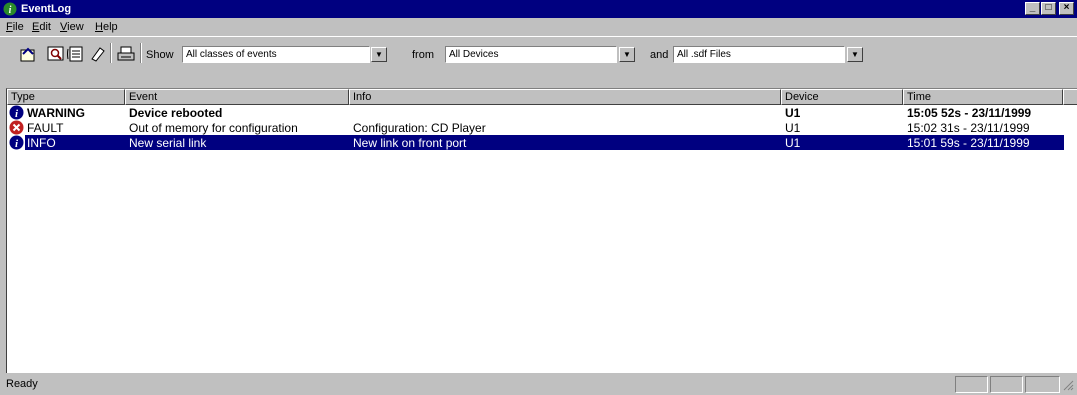 The height and width of the screenshot is (395, 1077). I want to click on event-class-select: All classes of events, so click(276, 54).